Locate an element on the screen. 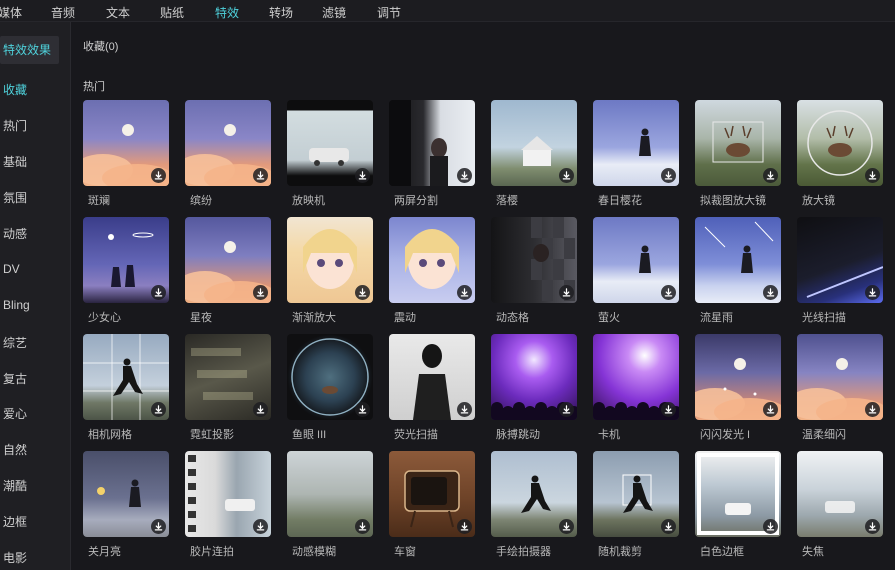 This screenshot has width=895, height=570. effect-card: 相机网格 is located at coordinates (126, 387).